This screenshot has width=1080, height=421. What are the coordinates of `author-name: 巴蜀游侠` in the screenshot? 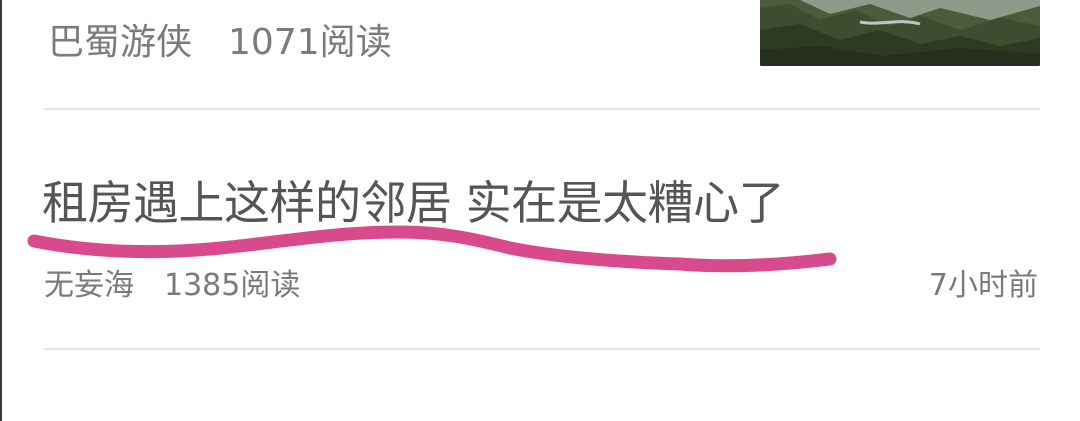 It's located at (120, 42).